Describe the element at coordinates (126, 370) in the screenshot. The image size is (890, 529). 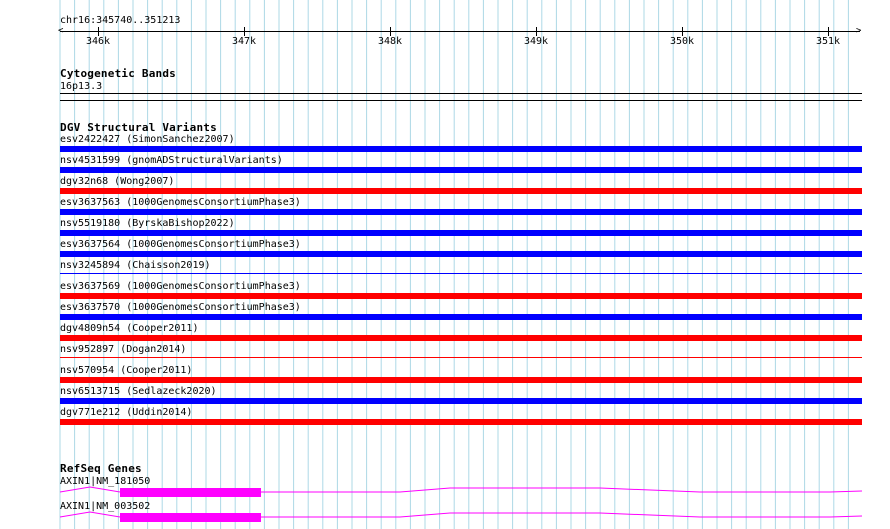
I see `variant-label: nsv570954 (Cooper2011)` at that location.